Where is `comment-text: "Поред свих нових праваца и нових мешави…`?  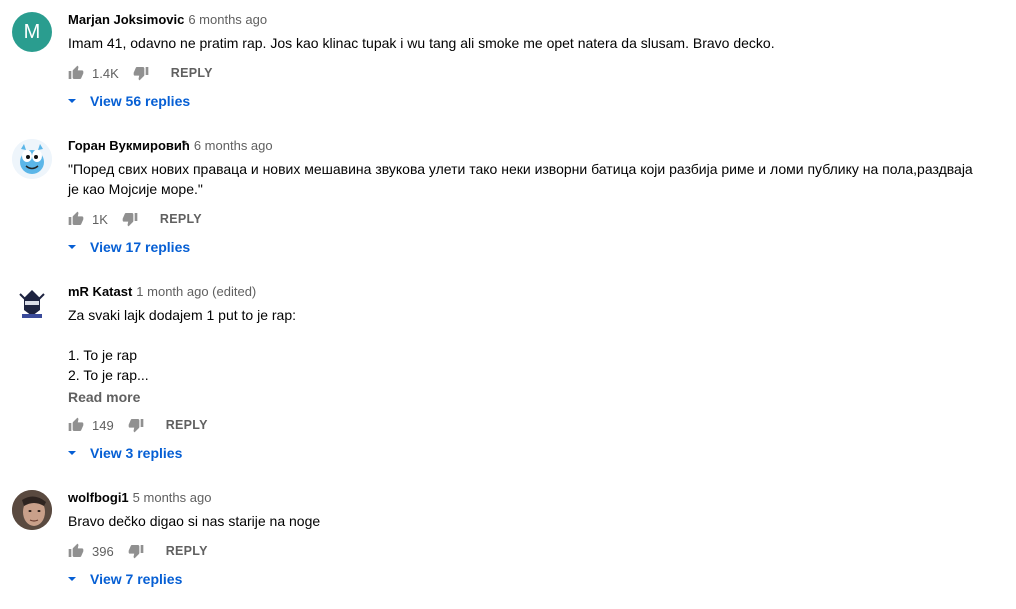
comment-text: "Поред свих нових праваца и нових мешави… is located at coordinates (533, 179).